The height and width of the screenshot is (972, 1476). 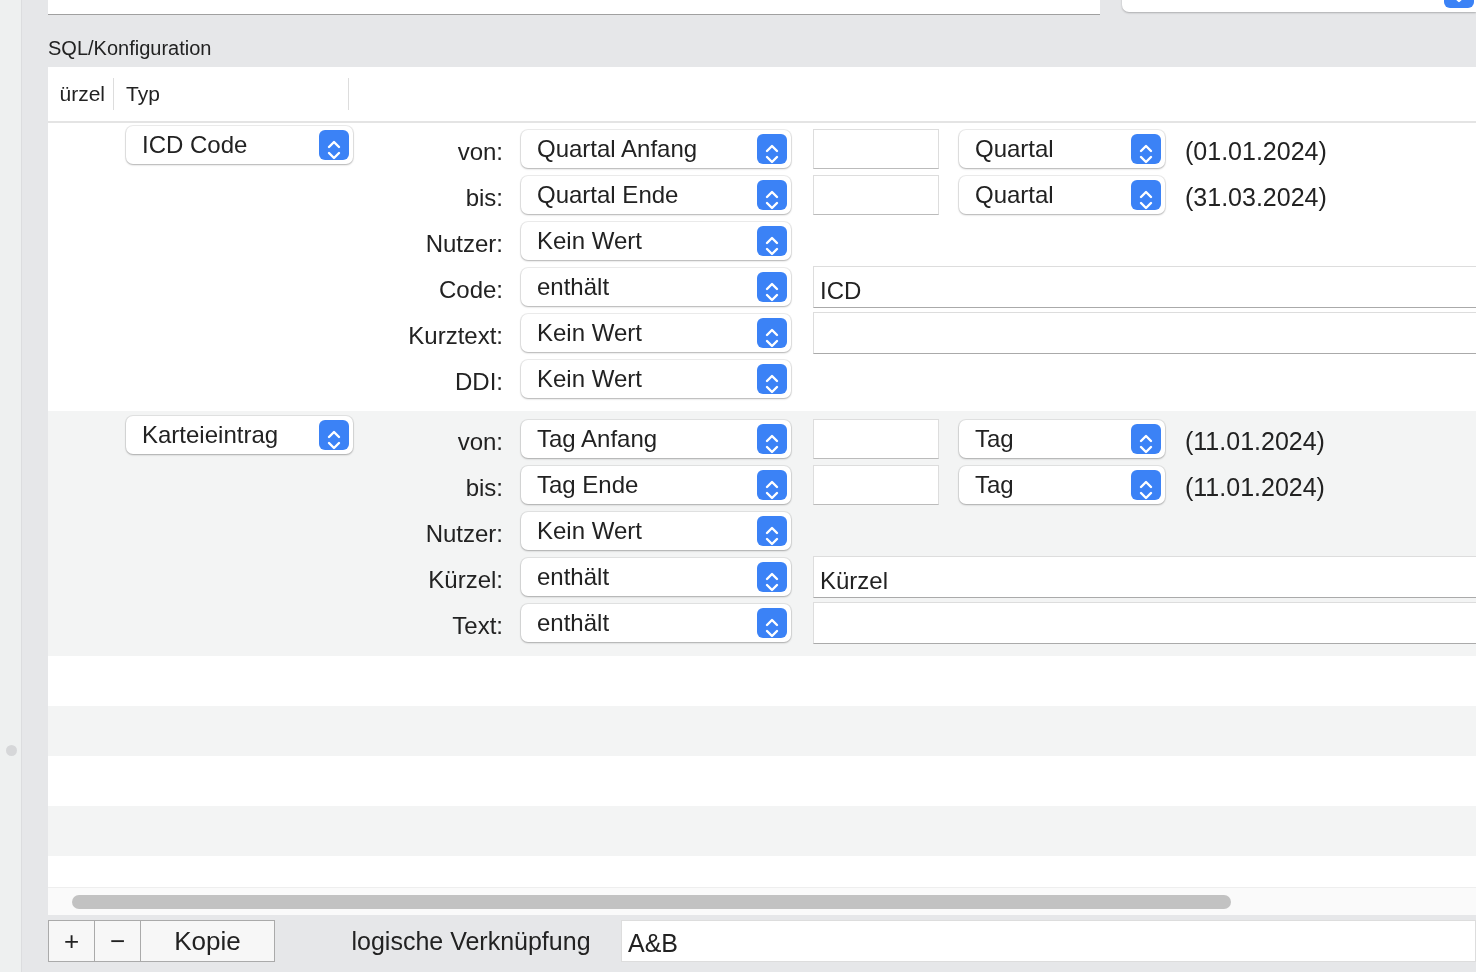 I want to click on scrollbar-thumb, so click(x=651, y=901).